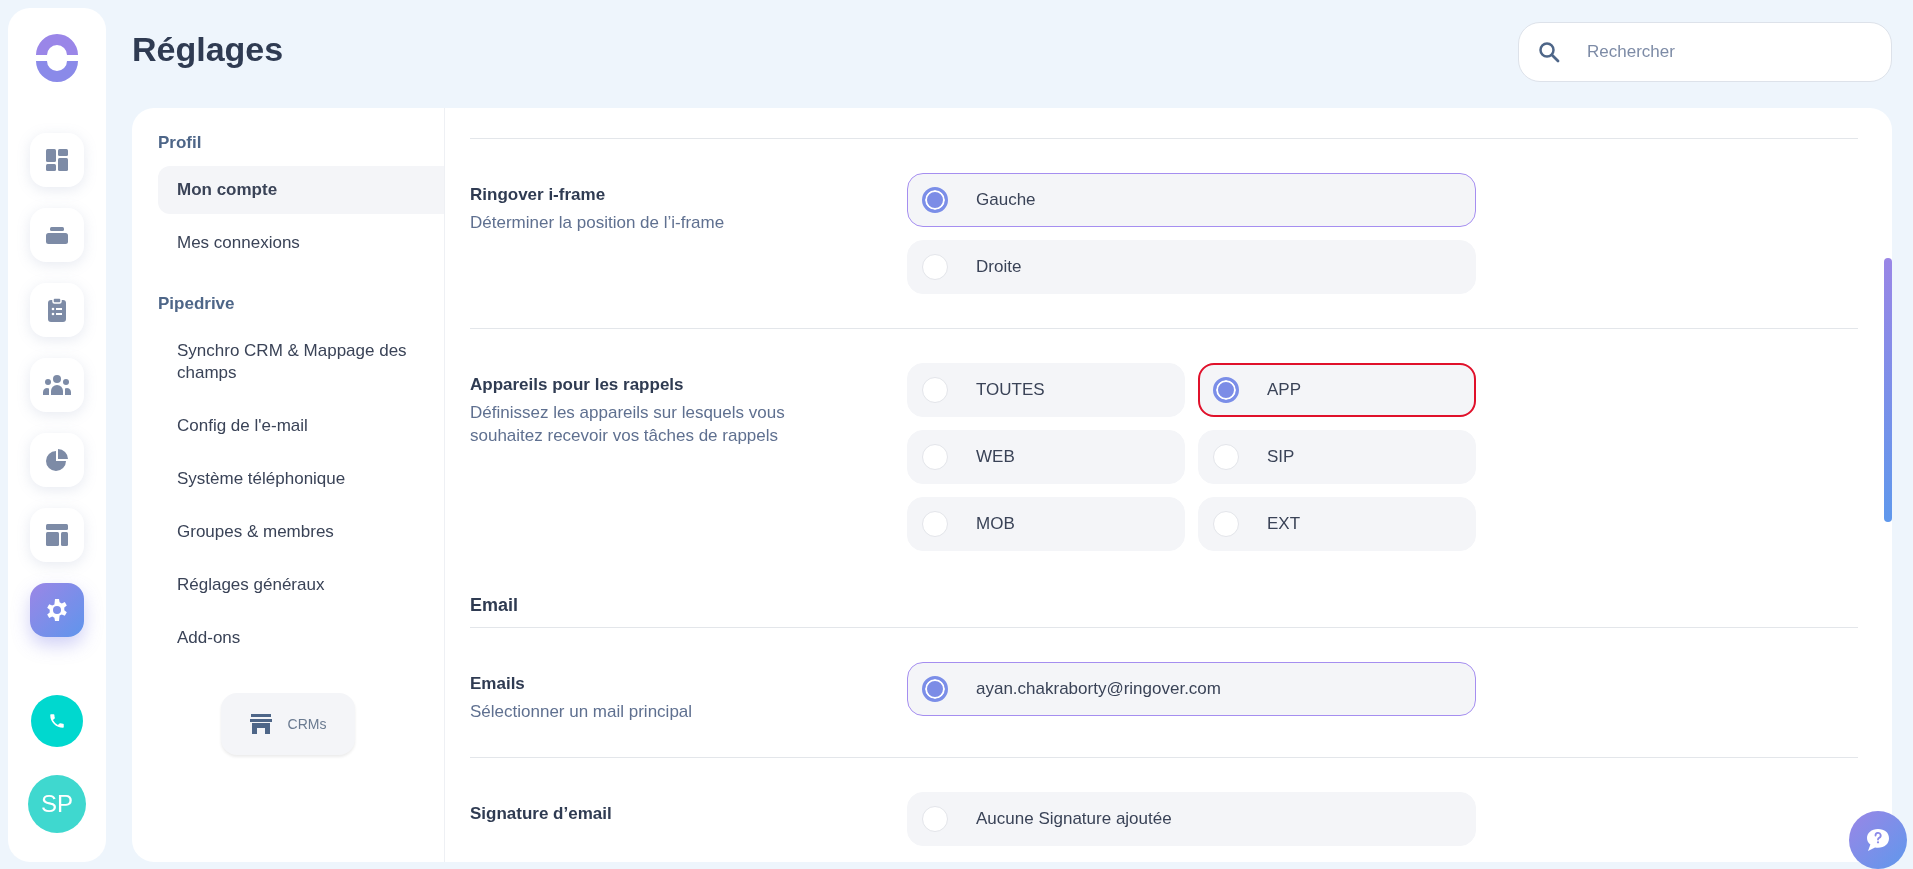 The height and width of the screenshot is (869, 1913). Describe the element at coordinates (582, 712) in the screenshot. I see `setting-description: Sélectionner un mail principal` at that location.